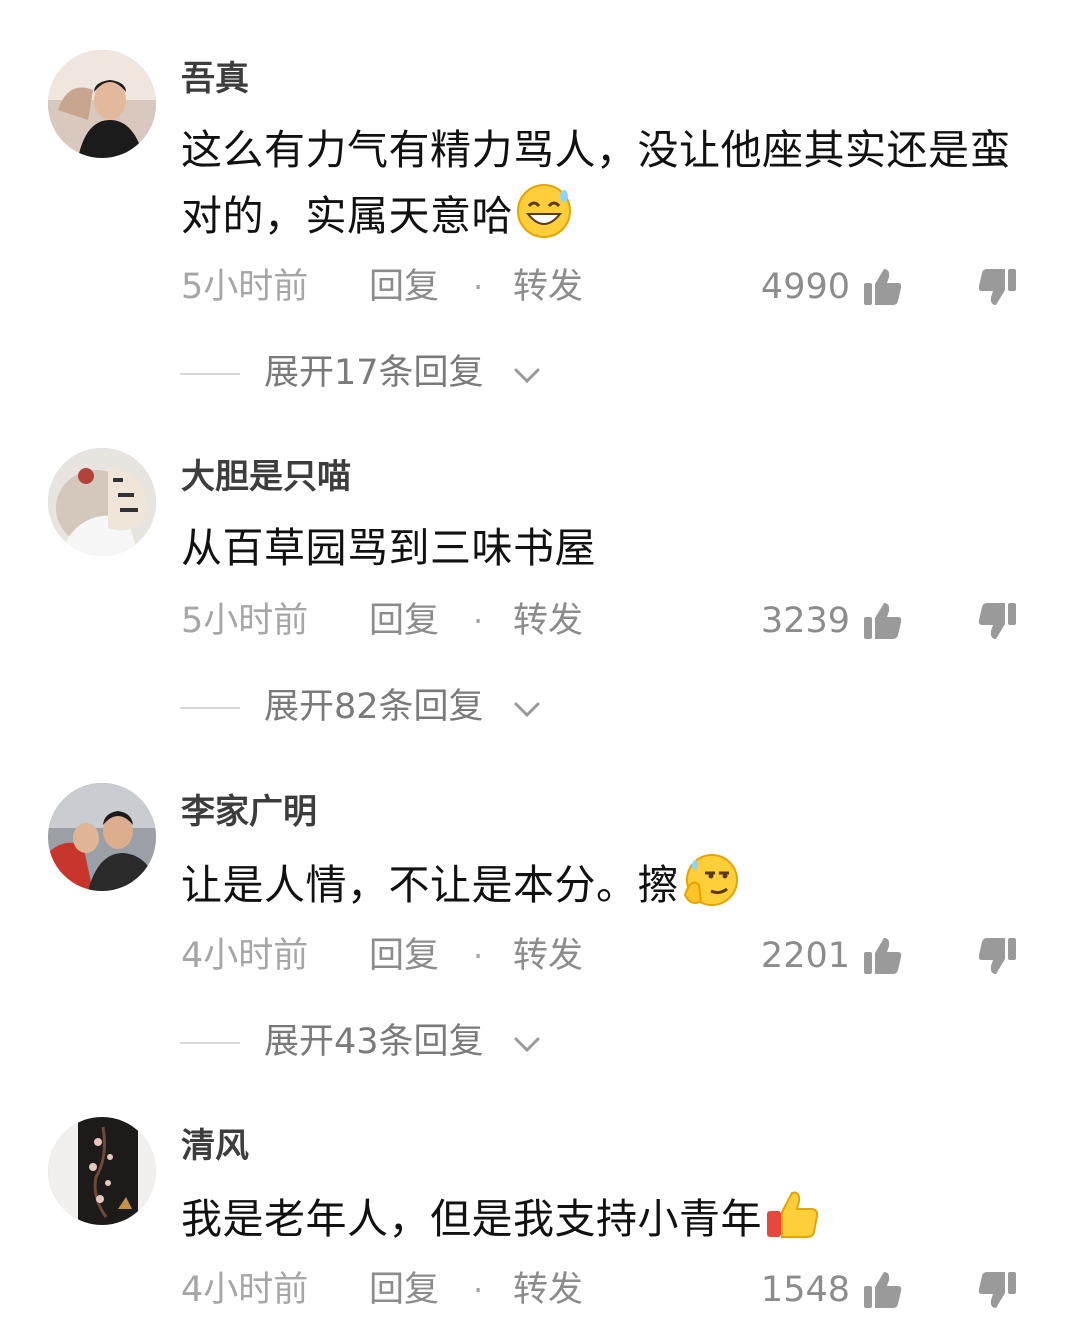 This screenshot has width=1080, height=1341. Describe the element at coordinates (793, 1214) in the screenshot. I see `thumbs-up-emoji` at that location.